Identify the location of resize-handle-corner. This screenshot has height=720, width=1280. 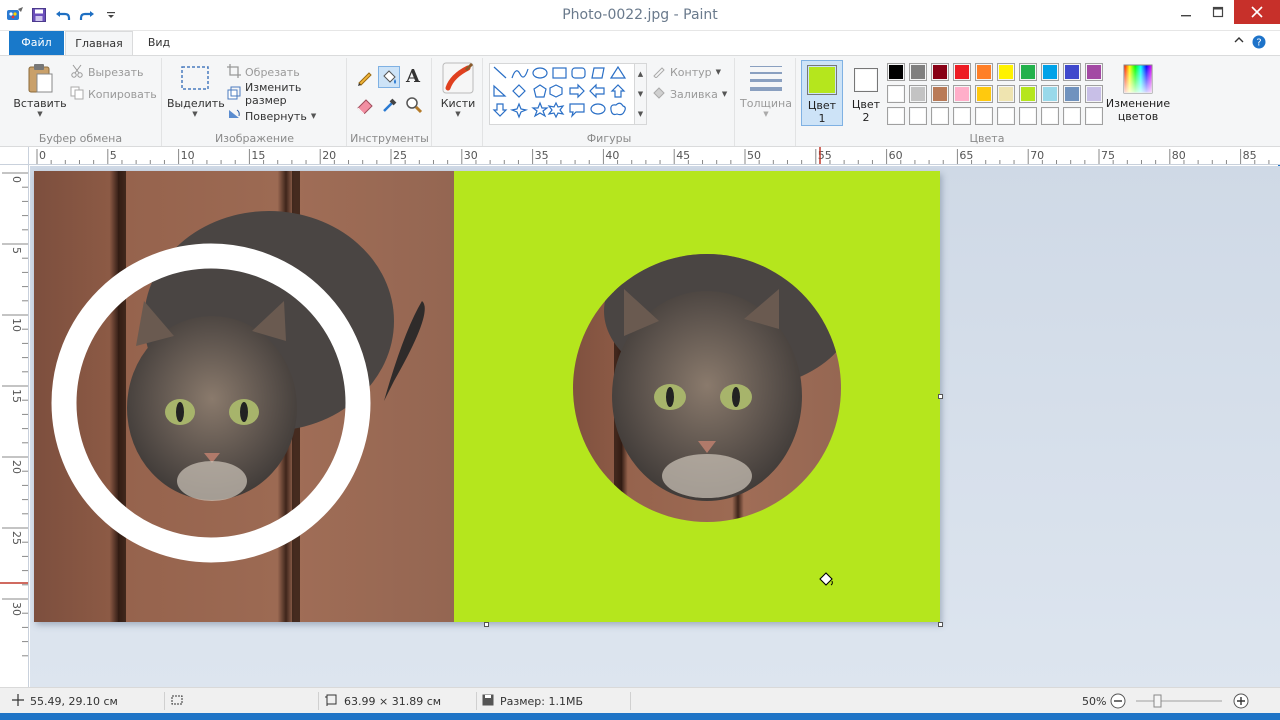
(940, 624).